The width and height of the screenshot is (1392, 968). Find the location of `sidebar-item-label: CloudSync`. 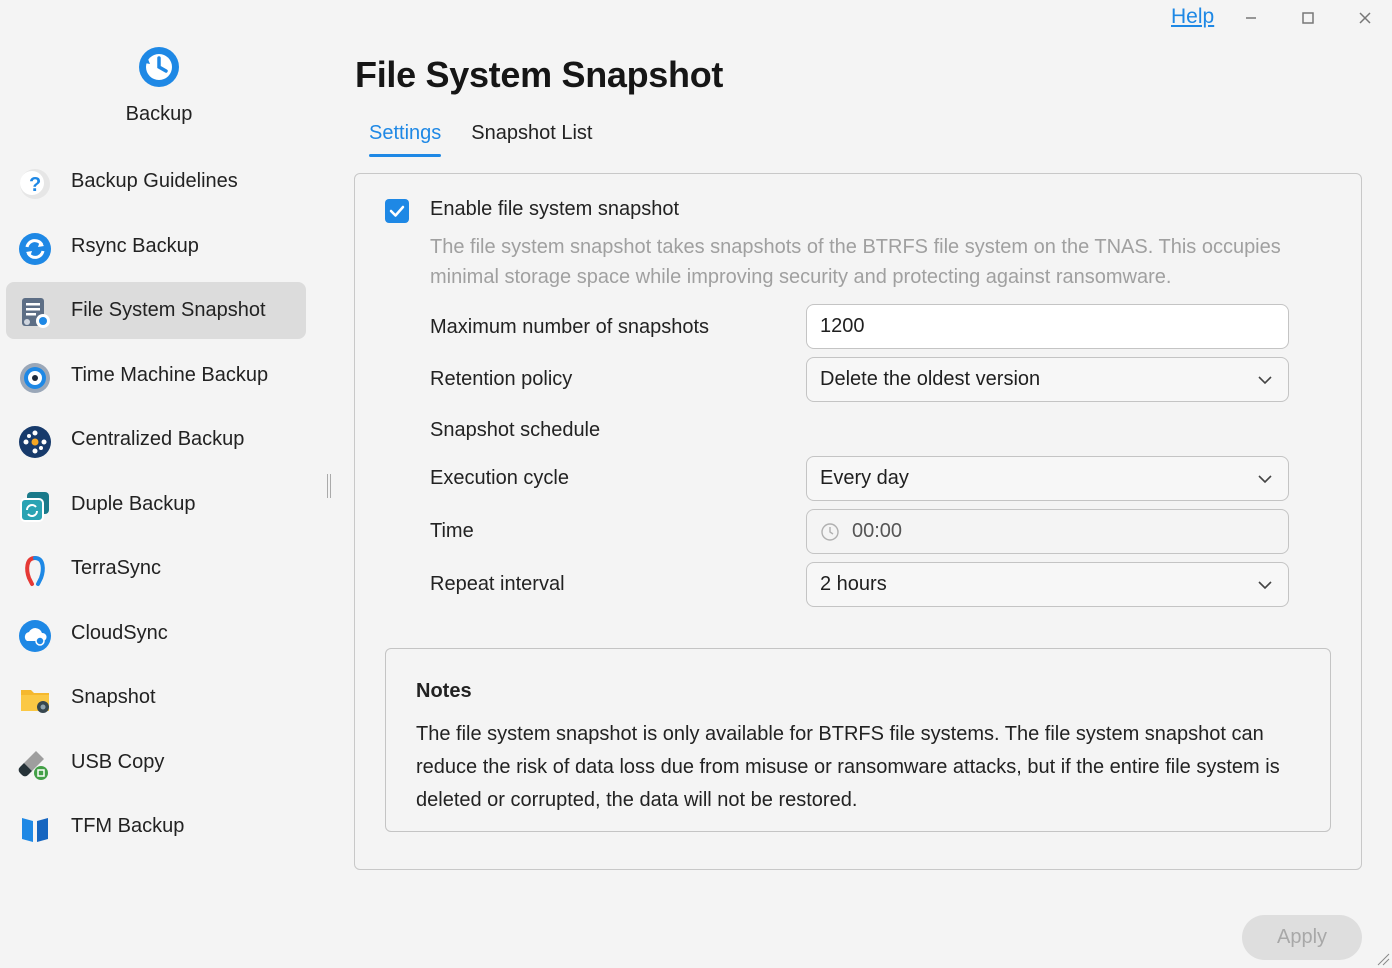

sidebar-item-label: CloudSync is located at coordinates (119, 632).